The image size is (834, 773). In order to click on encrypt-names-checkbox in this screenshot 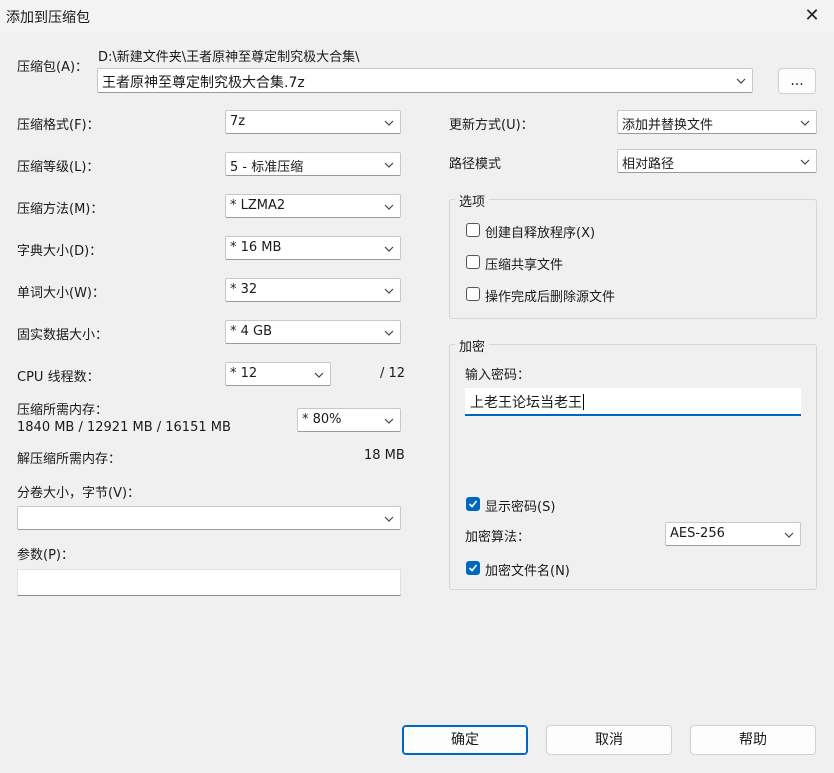, I will do `click(473, 568)`.